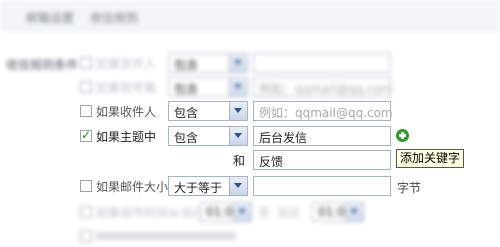  I want to click on header-crumb-right: 收信规则, so click(114, 18).